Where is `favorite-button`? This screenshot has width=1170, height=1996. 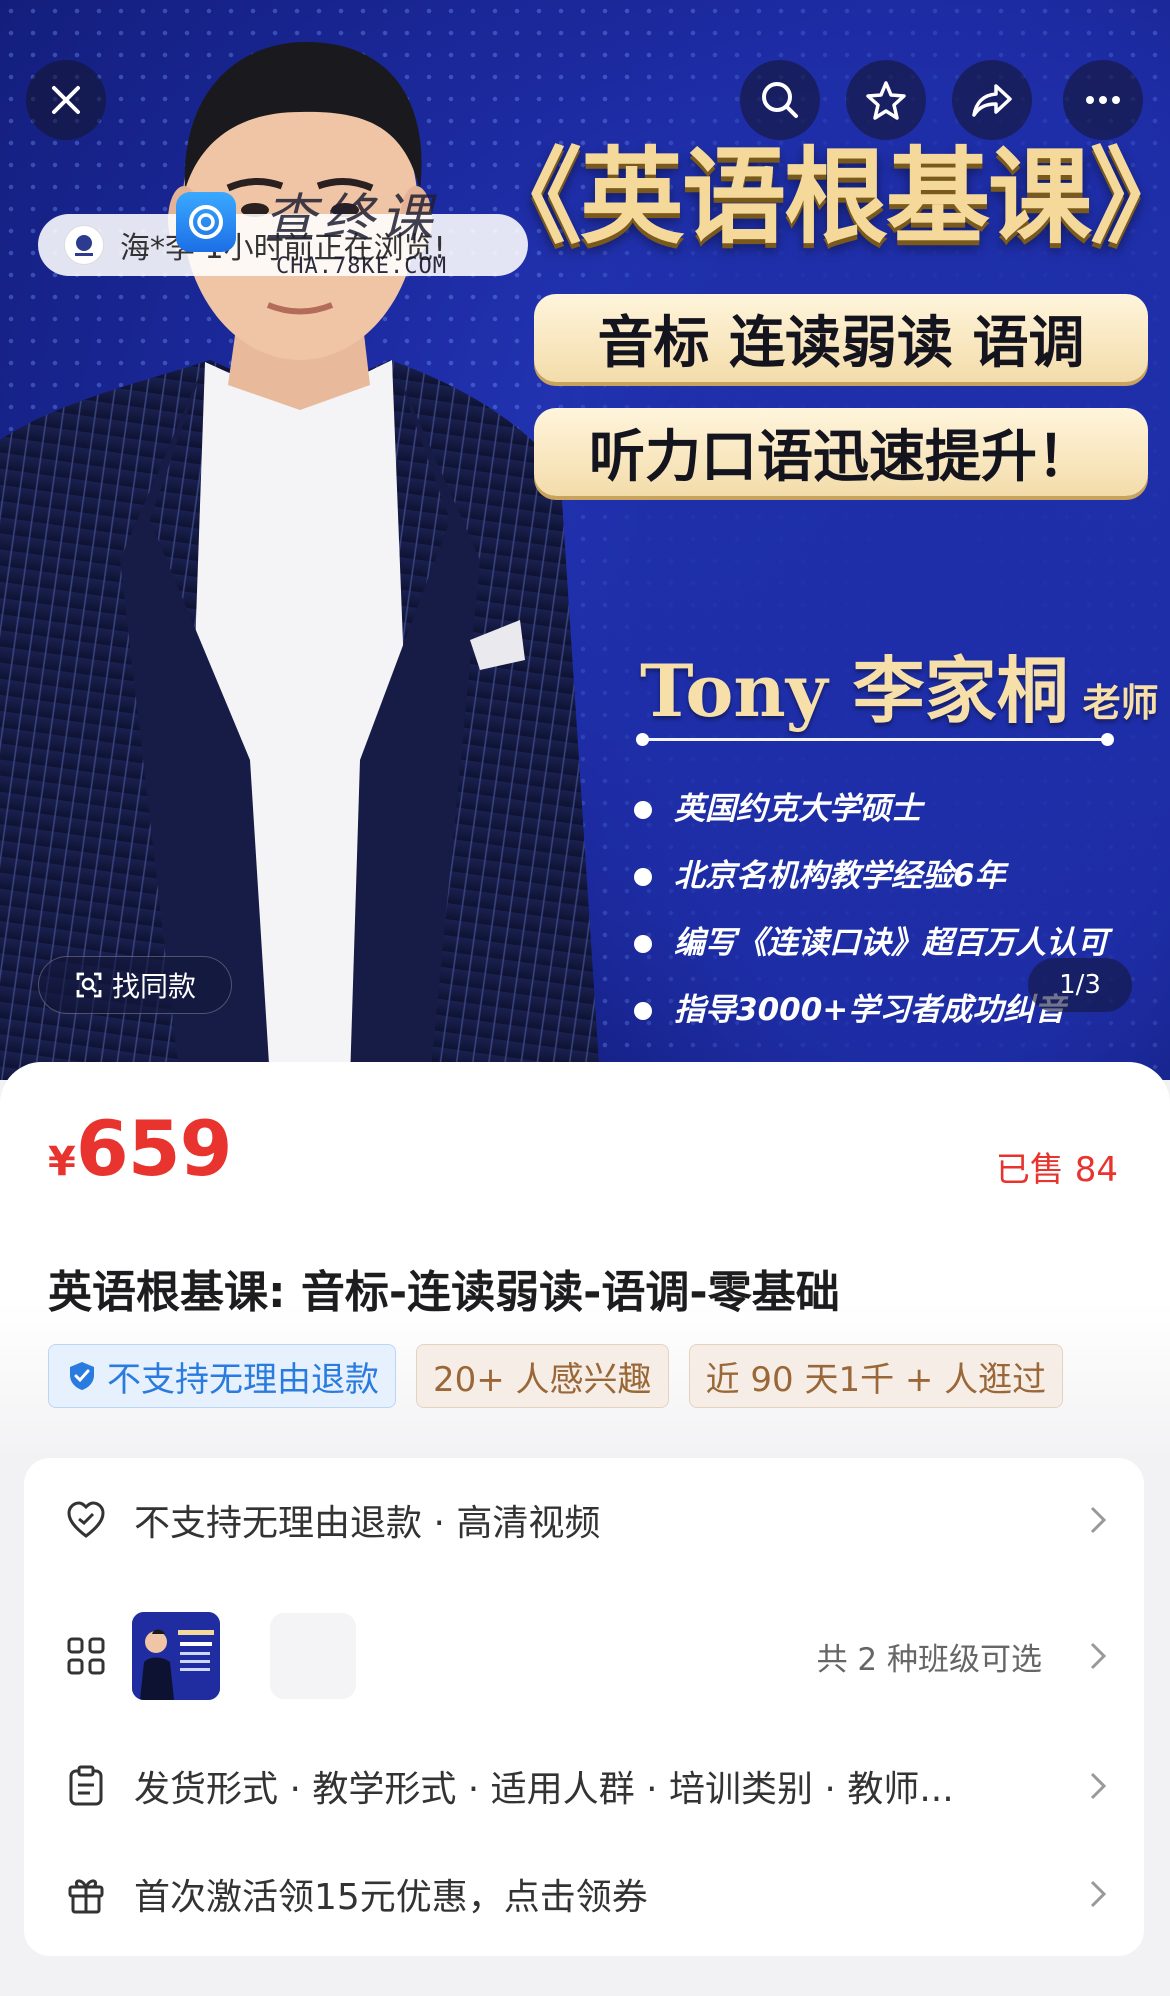 favorite-button is located at coordinates (886, 100).